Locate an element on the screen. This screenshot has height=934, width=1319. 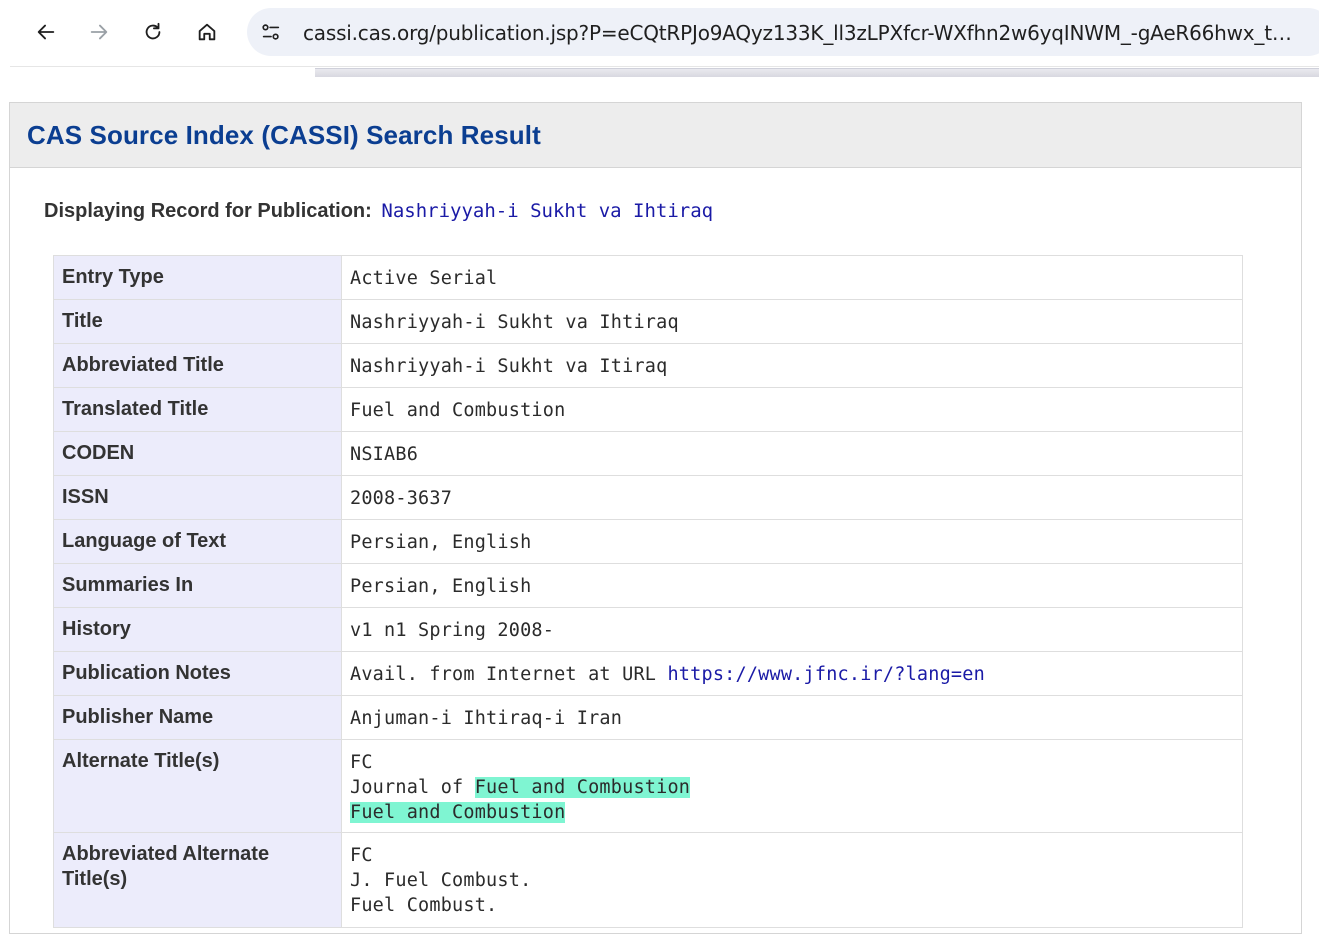
arrow-right-icon is located at coordinates (99, 32).